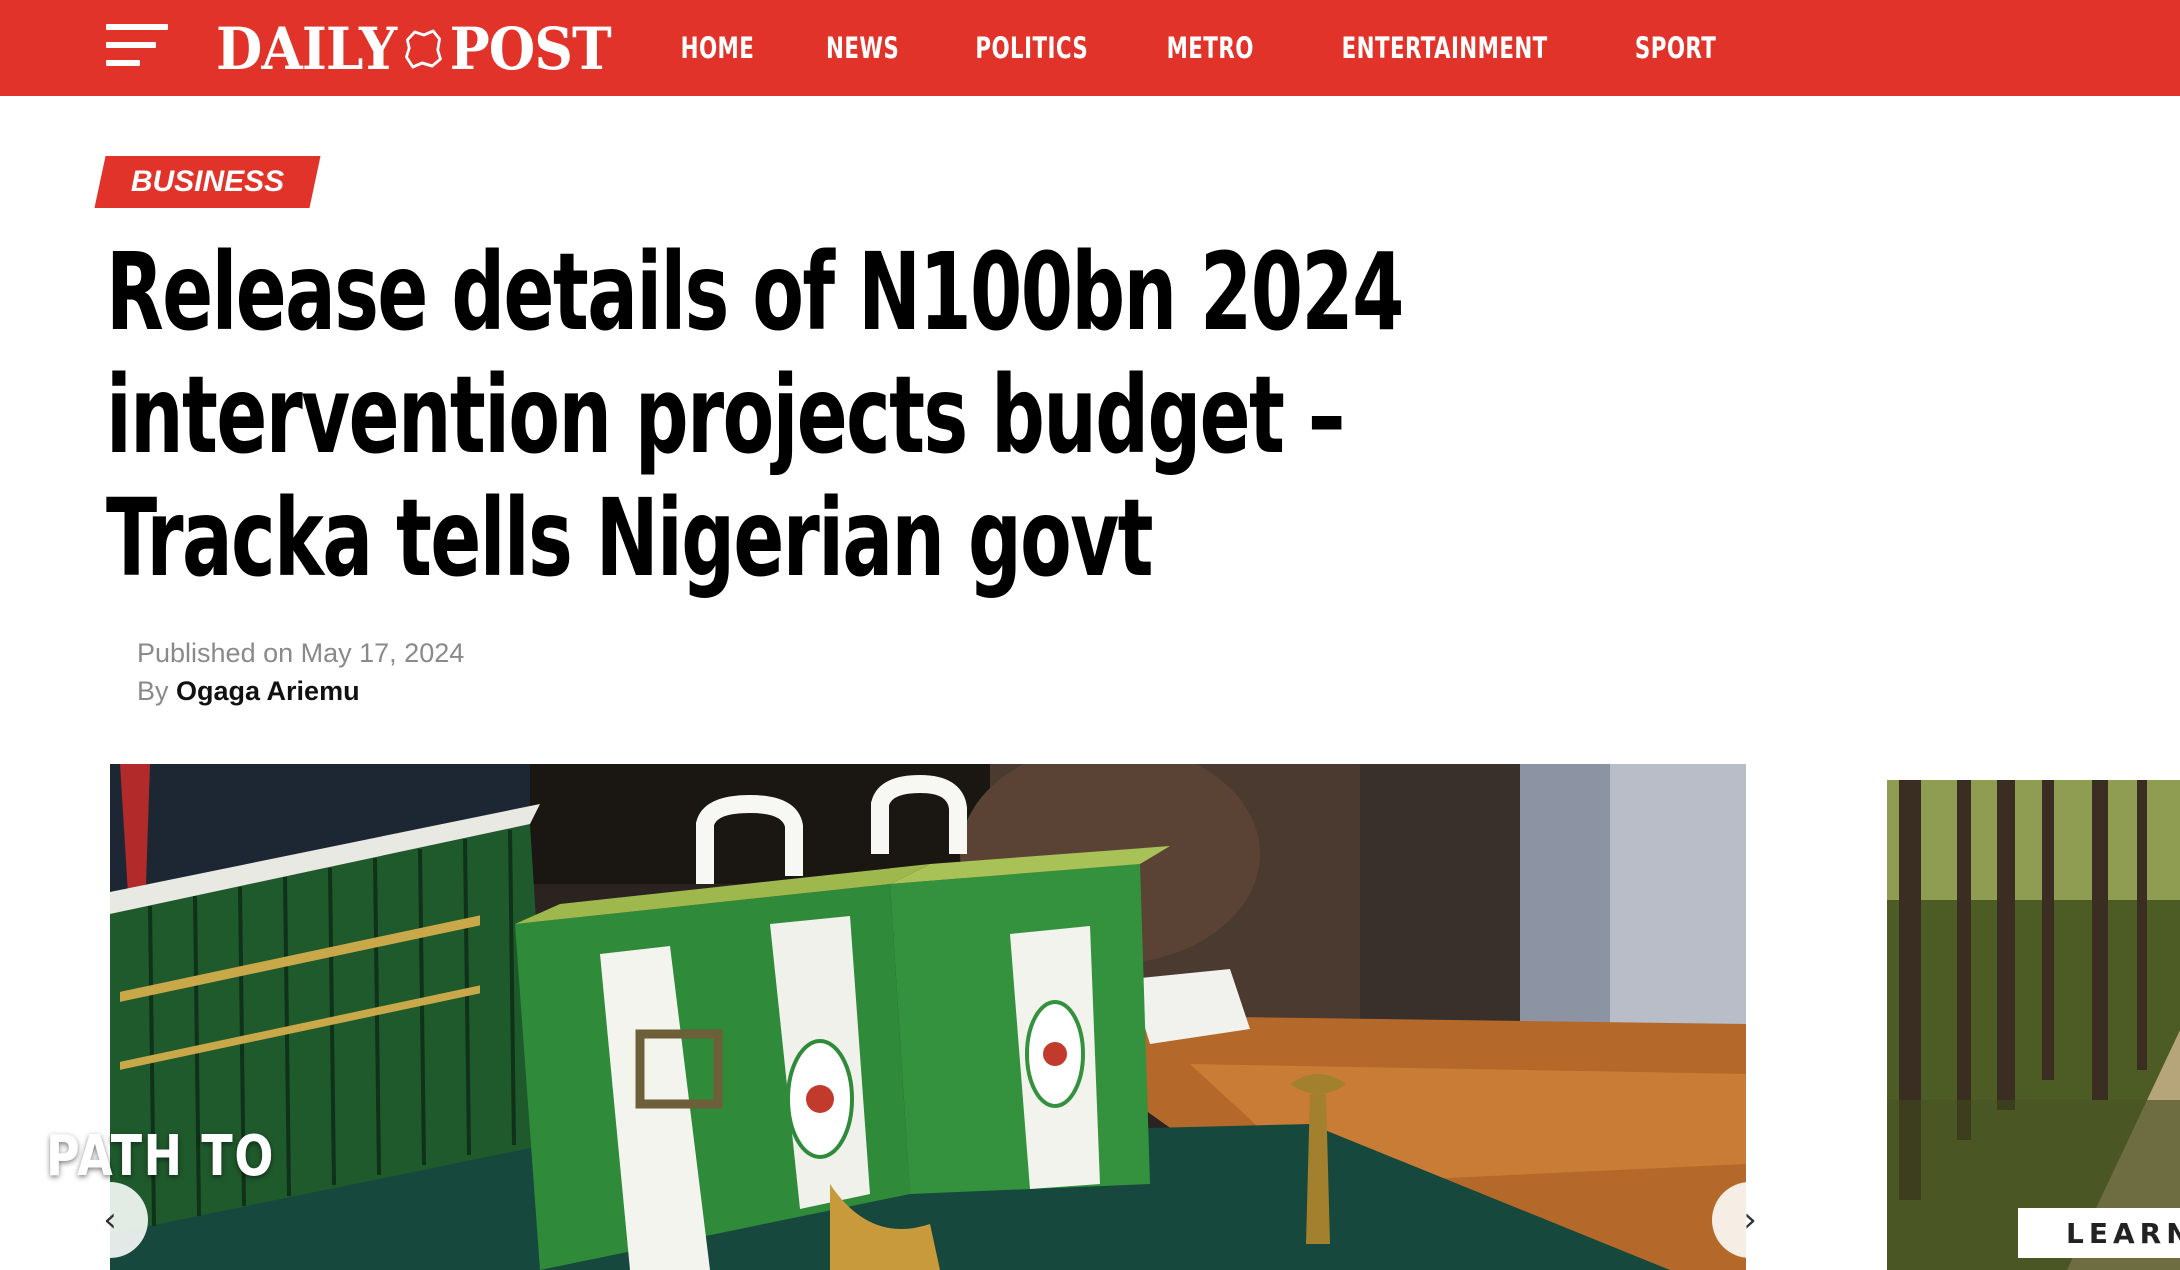 Image resolution: width=2180 pixels, height=1270 pixels. Describe the element at coordinates (1750, 1220) in the screenshot. I see `gallery-next-button: ›` at that location.